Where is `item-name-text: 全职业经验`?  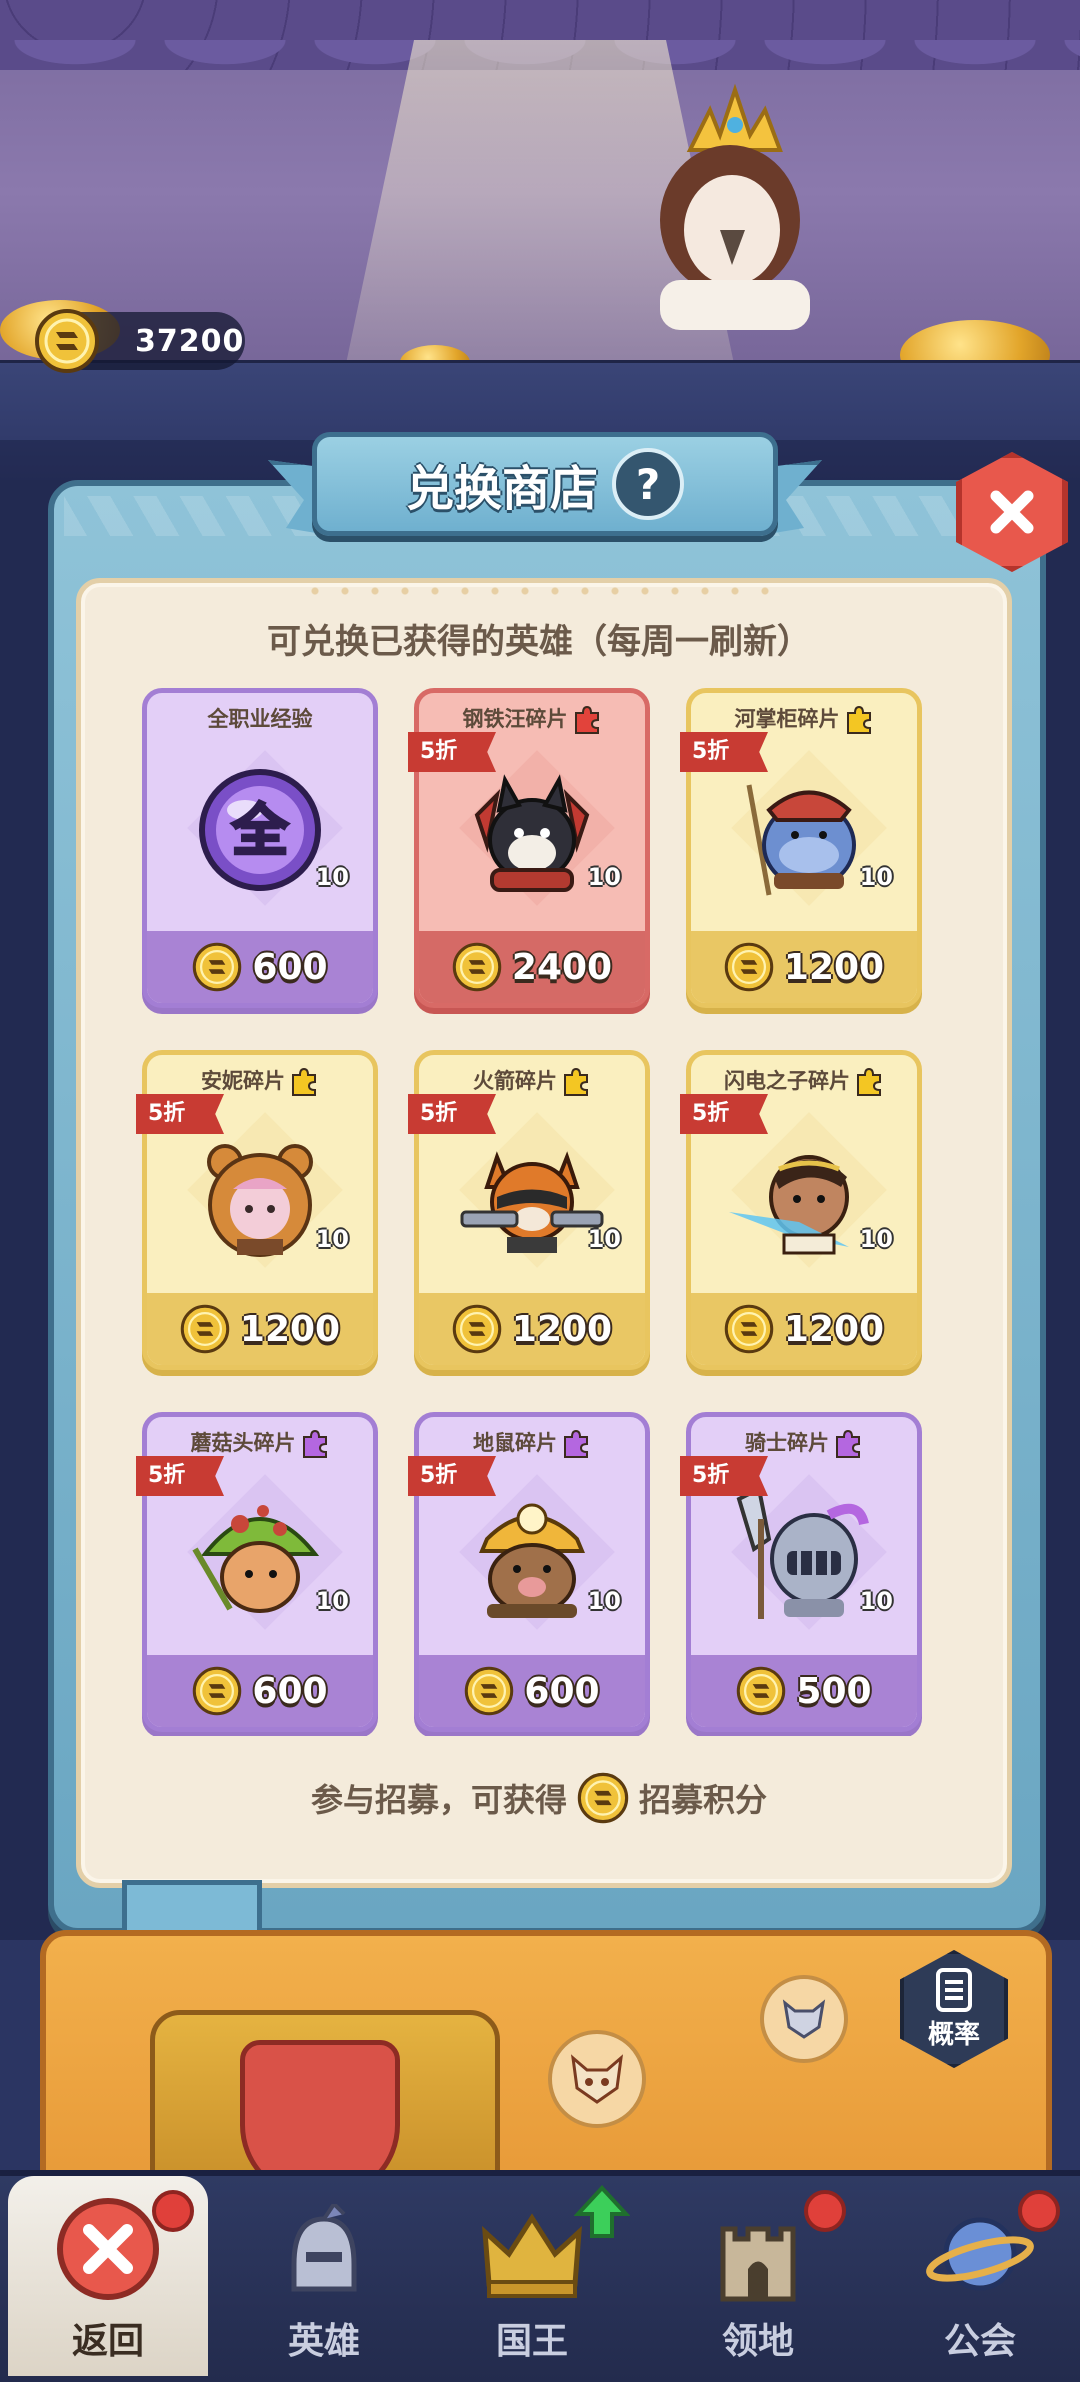 item-name-text: 全职业经验 is located at coordinates (260, 719).